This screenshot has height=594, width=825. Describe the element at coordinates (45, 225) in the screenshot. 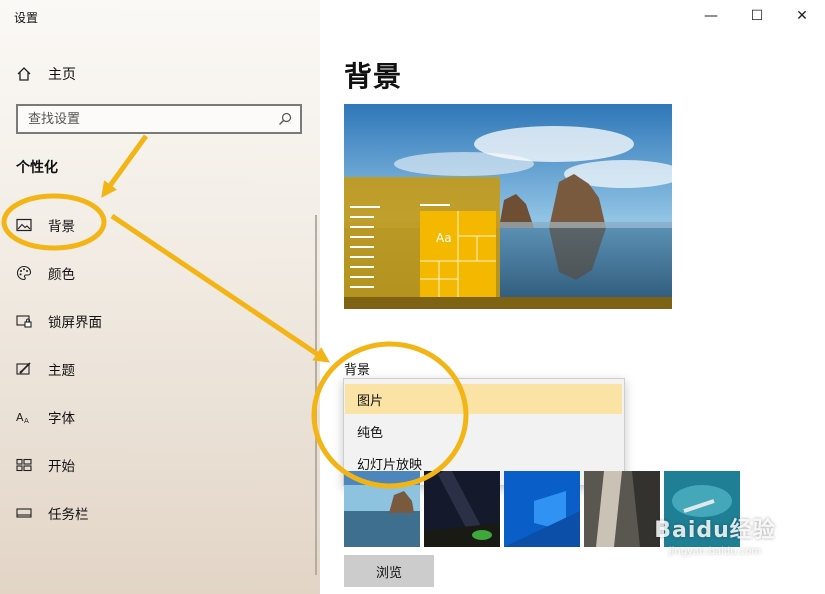

I see `sidebar-item-background: 背景` at that location.